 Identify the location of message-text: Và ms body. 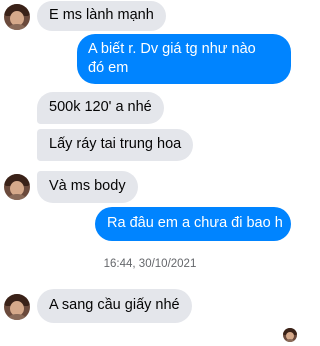
(87, 186).